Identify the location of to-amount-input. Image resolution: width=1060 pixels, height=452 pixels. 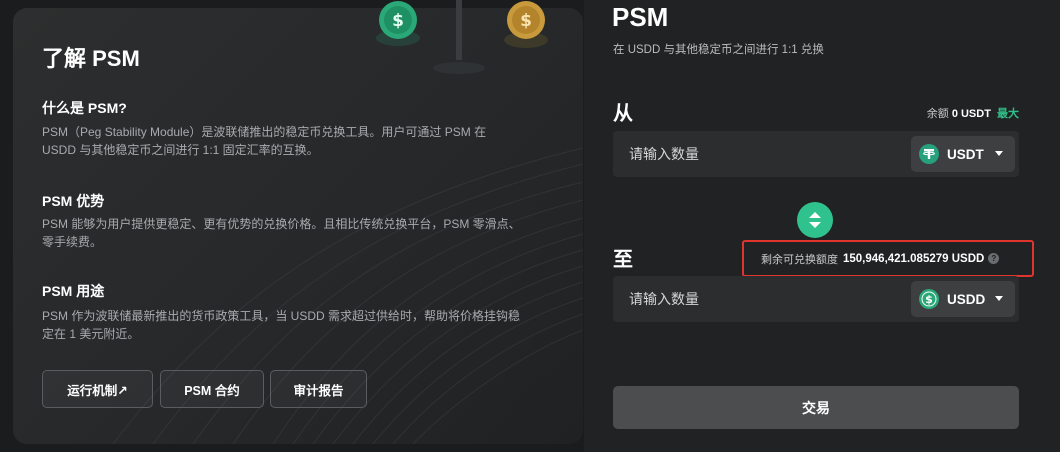
(758, 299).